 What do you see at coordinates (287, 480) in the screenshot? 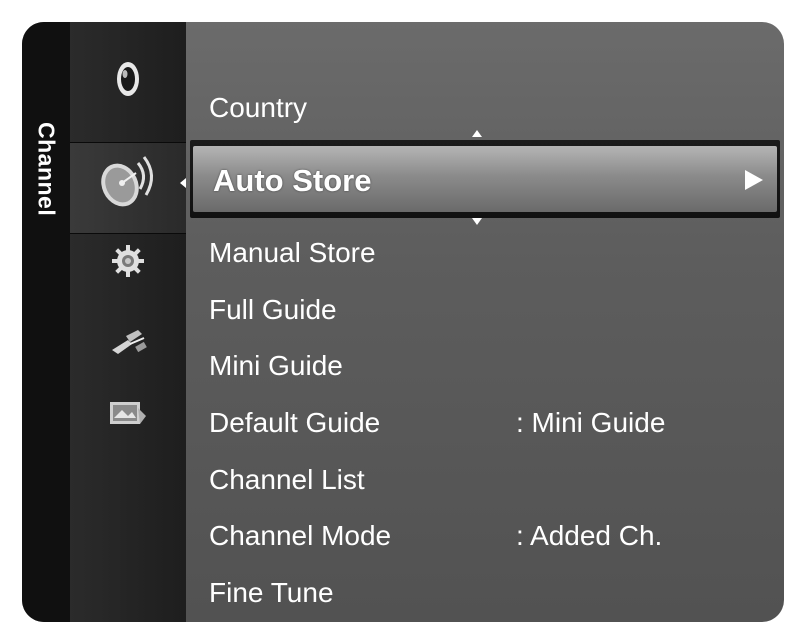
I see `menu-item-channel-list: Channel List` at bounding box center [287, 480].